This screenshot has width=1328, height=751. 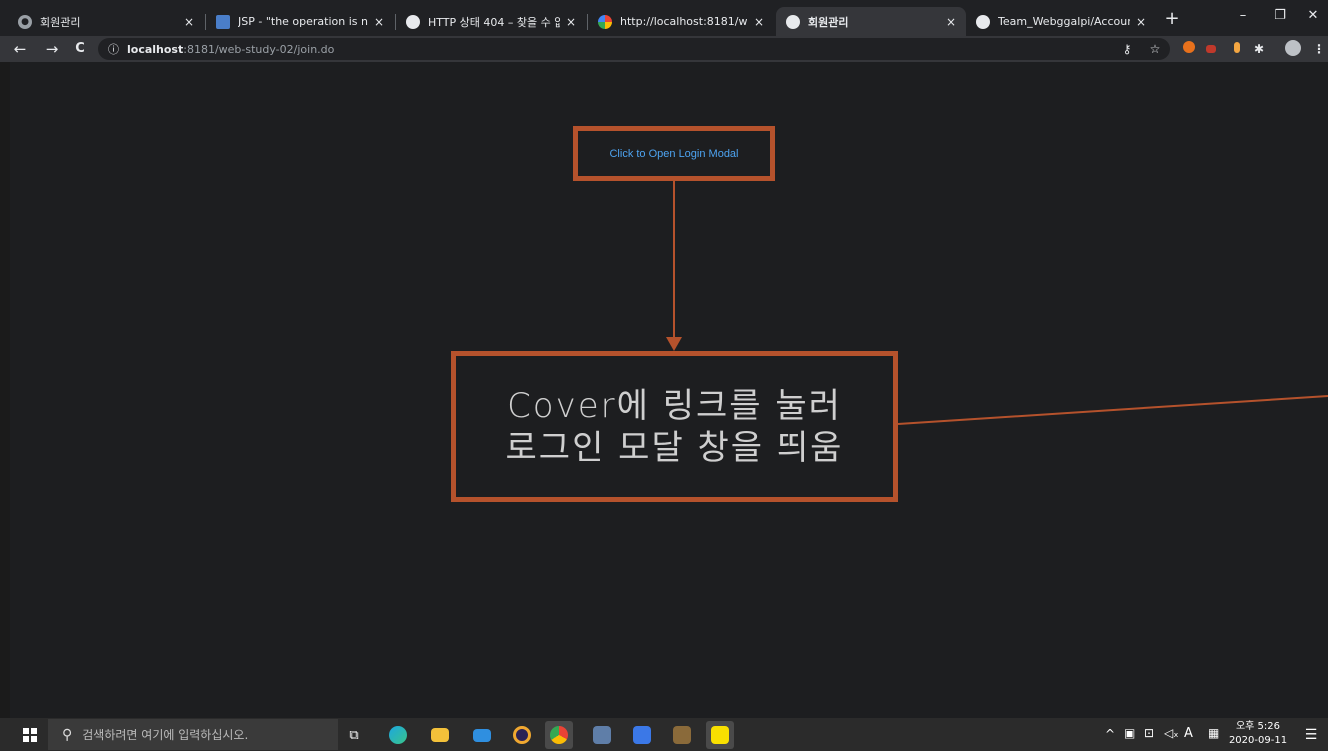 I want to click on site-icon, so click(x=223, y=21).